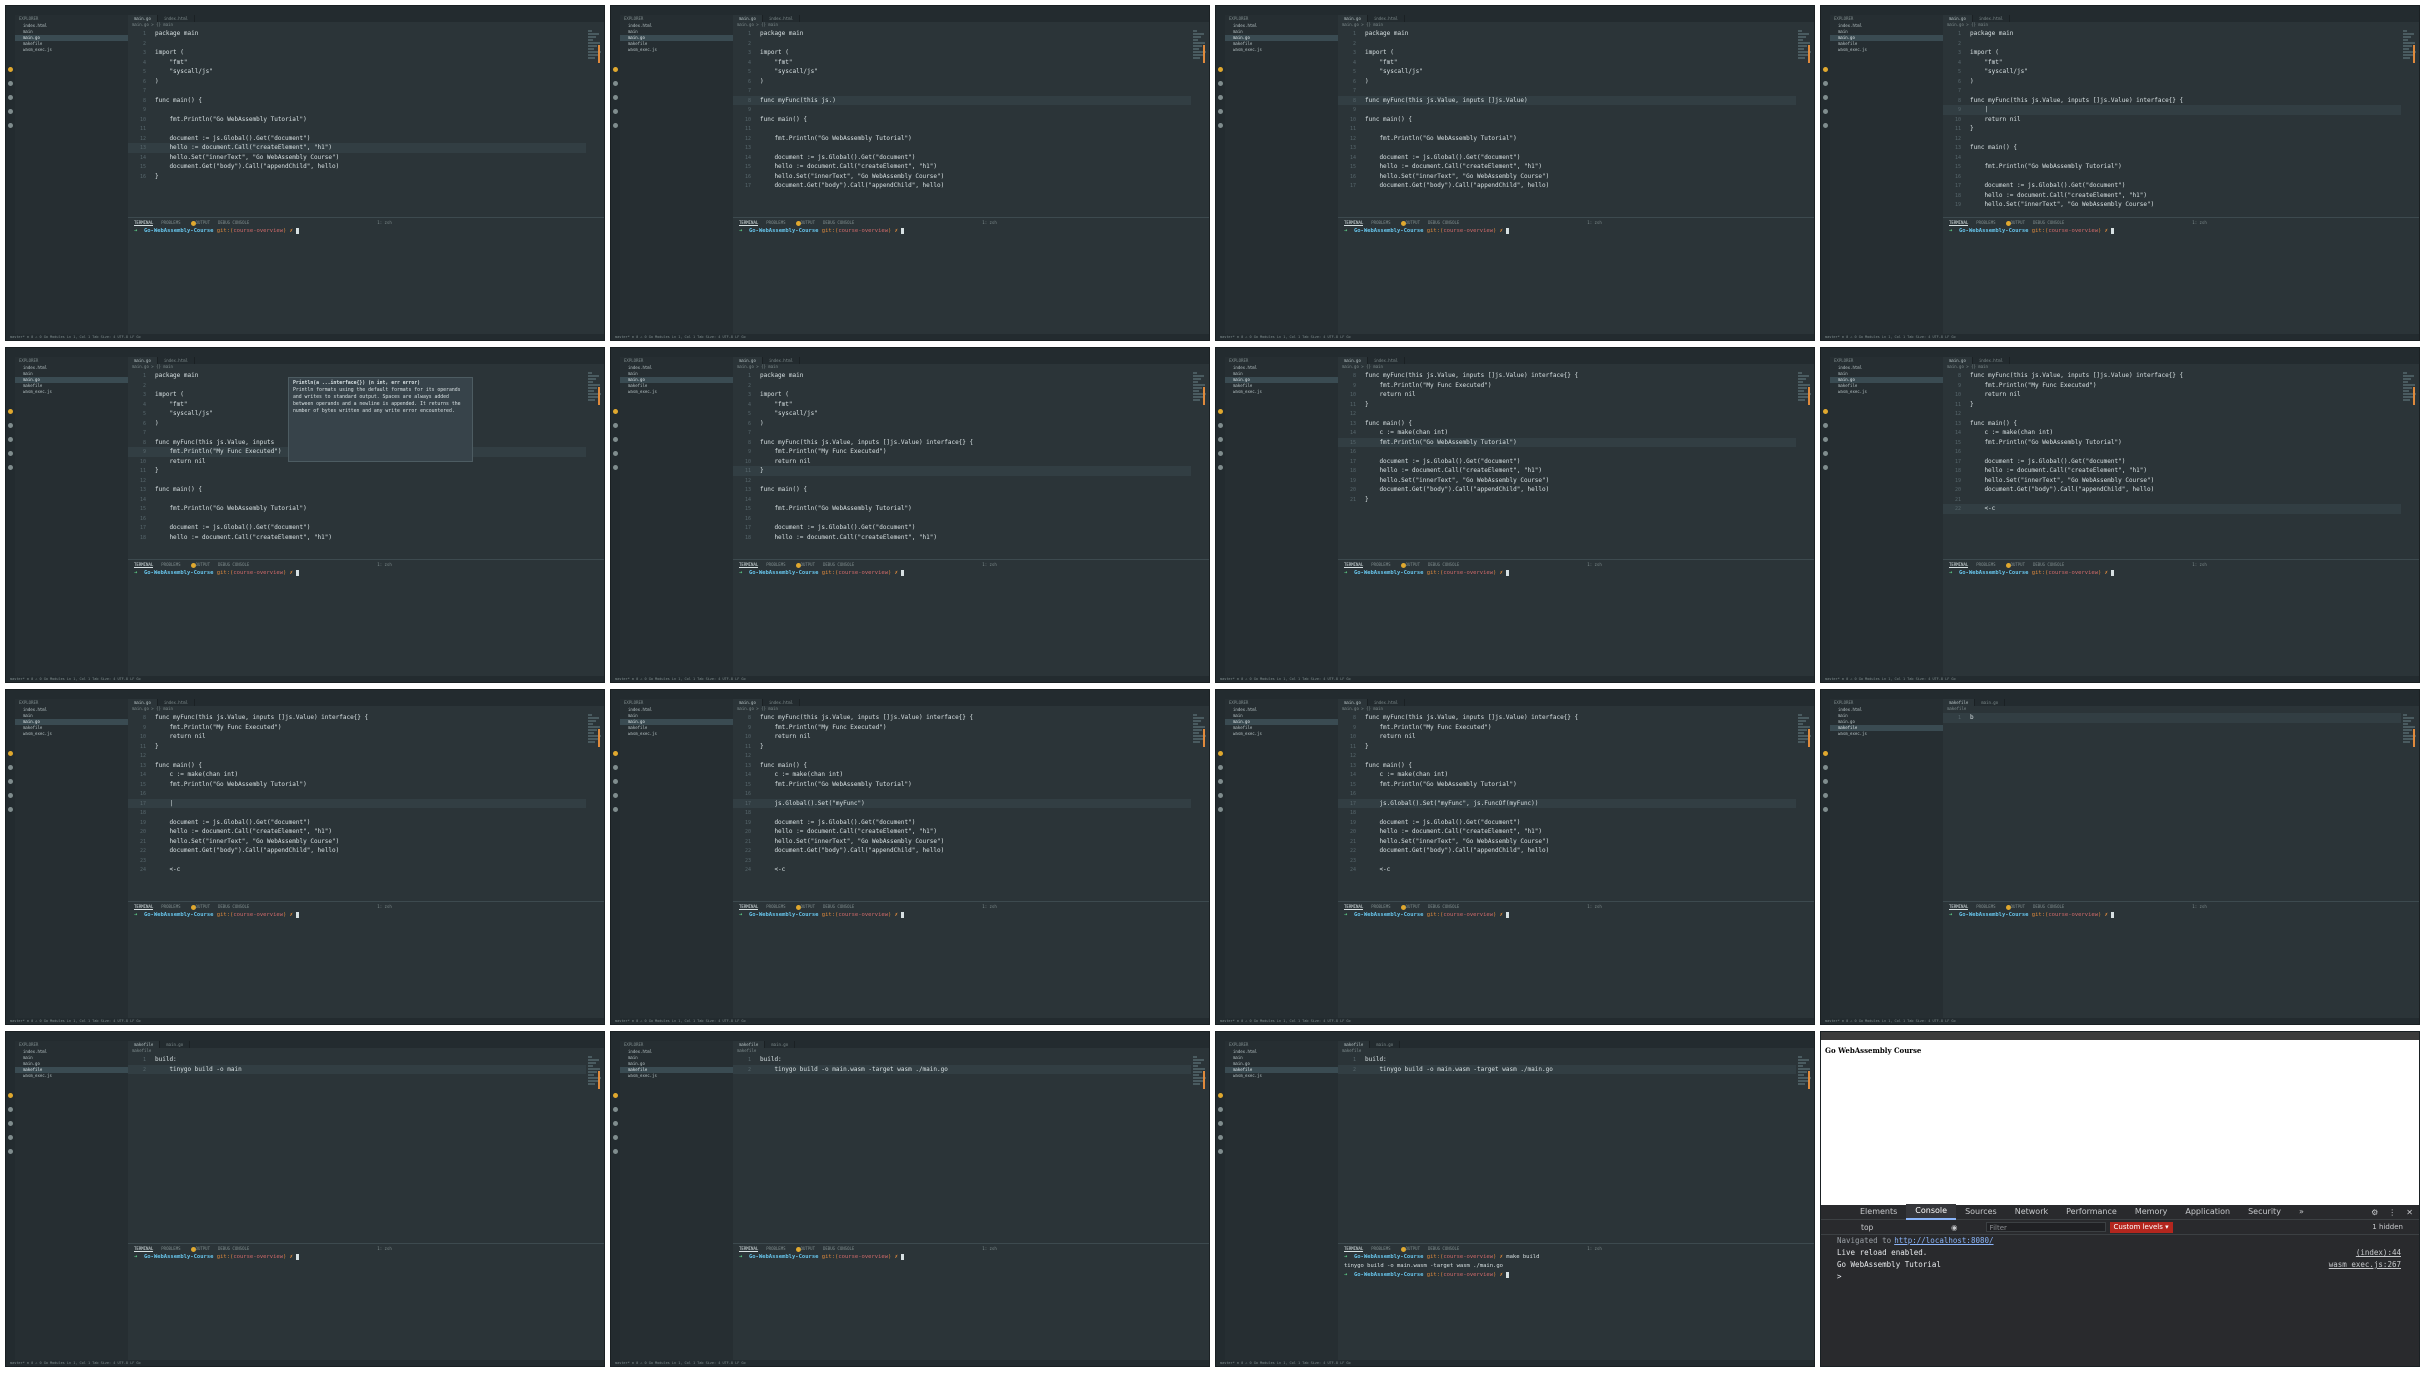  Describe the element at coordinates (2301, 1212) in the screenshot. I see `devtools-tab-: »` at that location.